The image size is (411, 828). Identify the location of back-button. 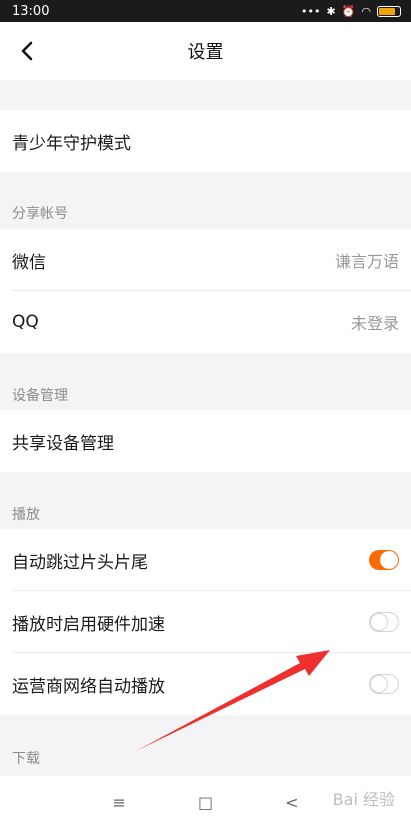
(27, 51).